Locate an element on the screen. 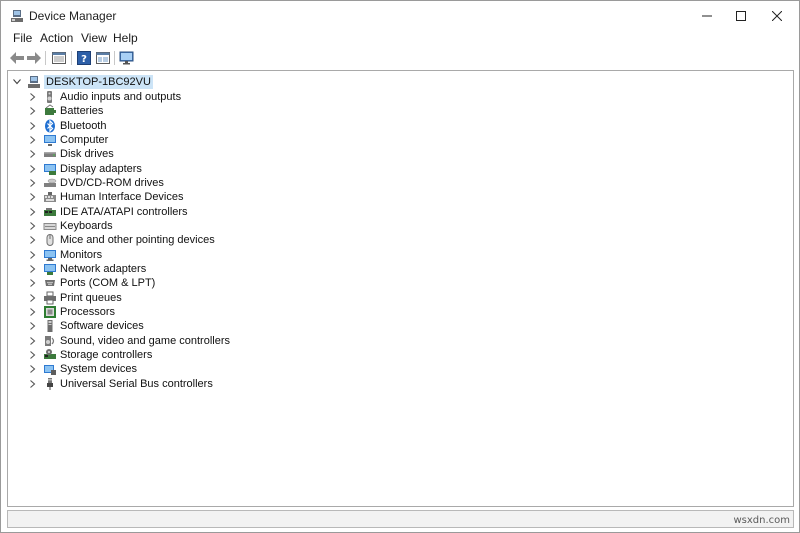 Image resolution: width=800 pixels, height=533 pixels. tree-category-node: Batteries is located at coordinates (65, 111).